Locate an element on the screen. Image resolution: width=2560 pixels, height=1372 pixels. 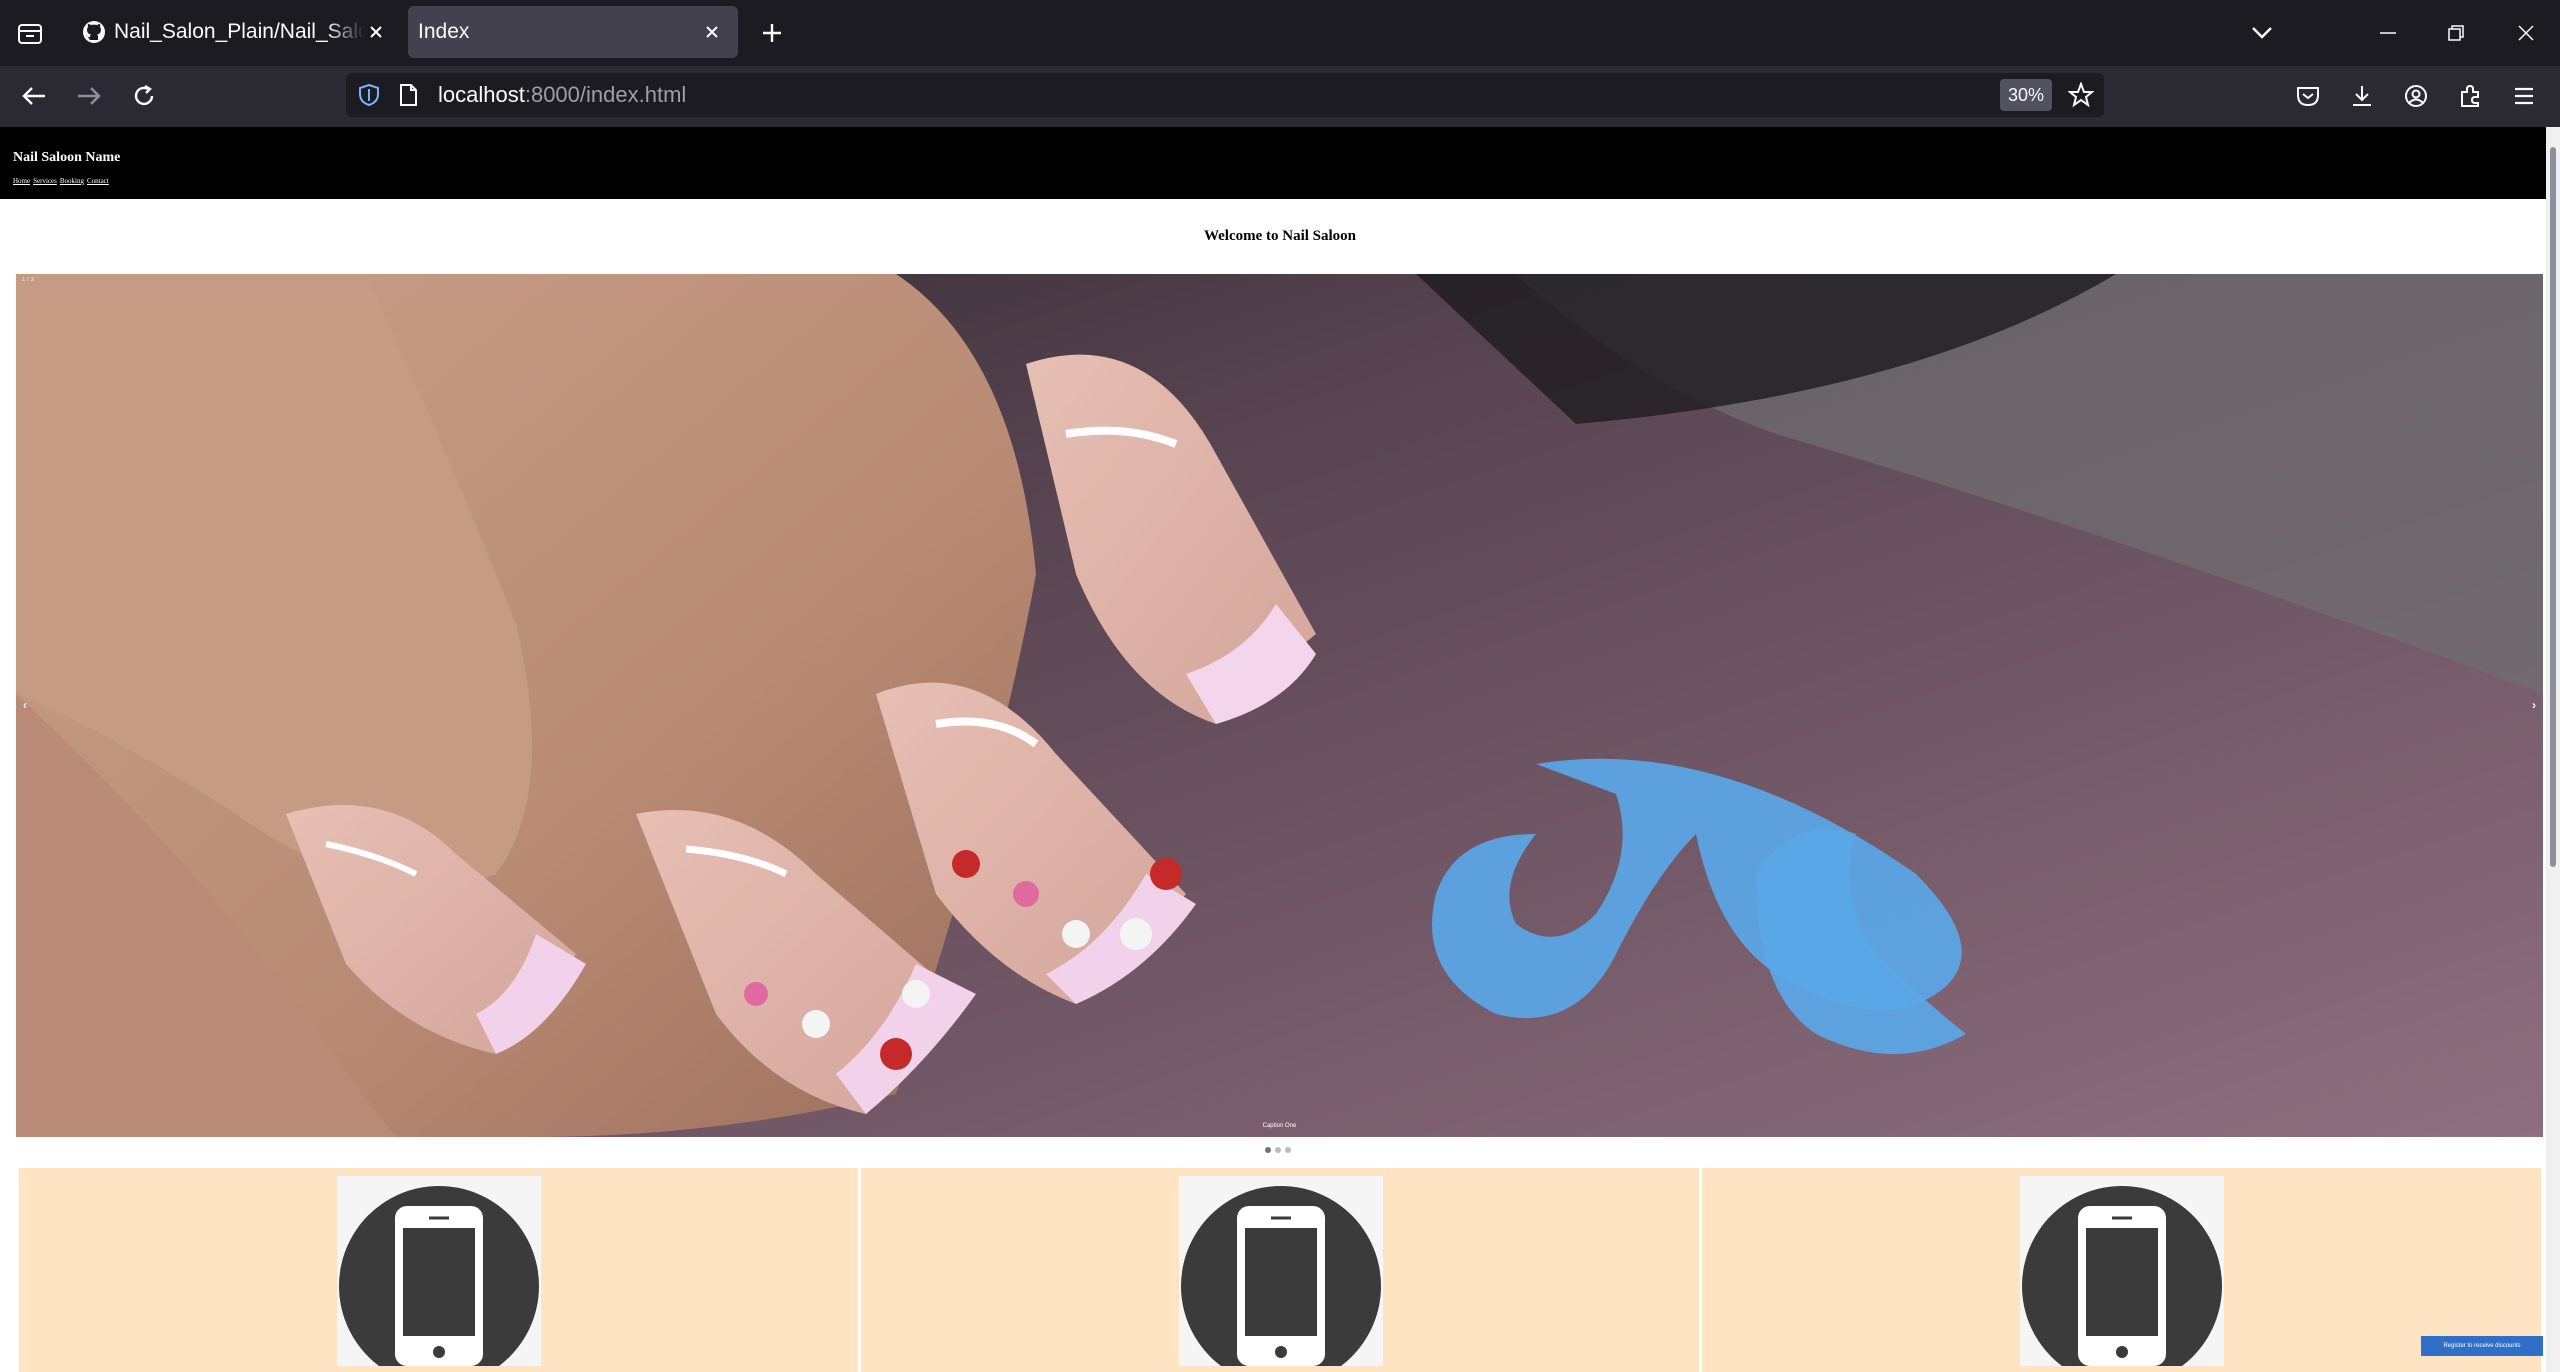
close-window-icon is located at coordinates (2526, 33).